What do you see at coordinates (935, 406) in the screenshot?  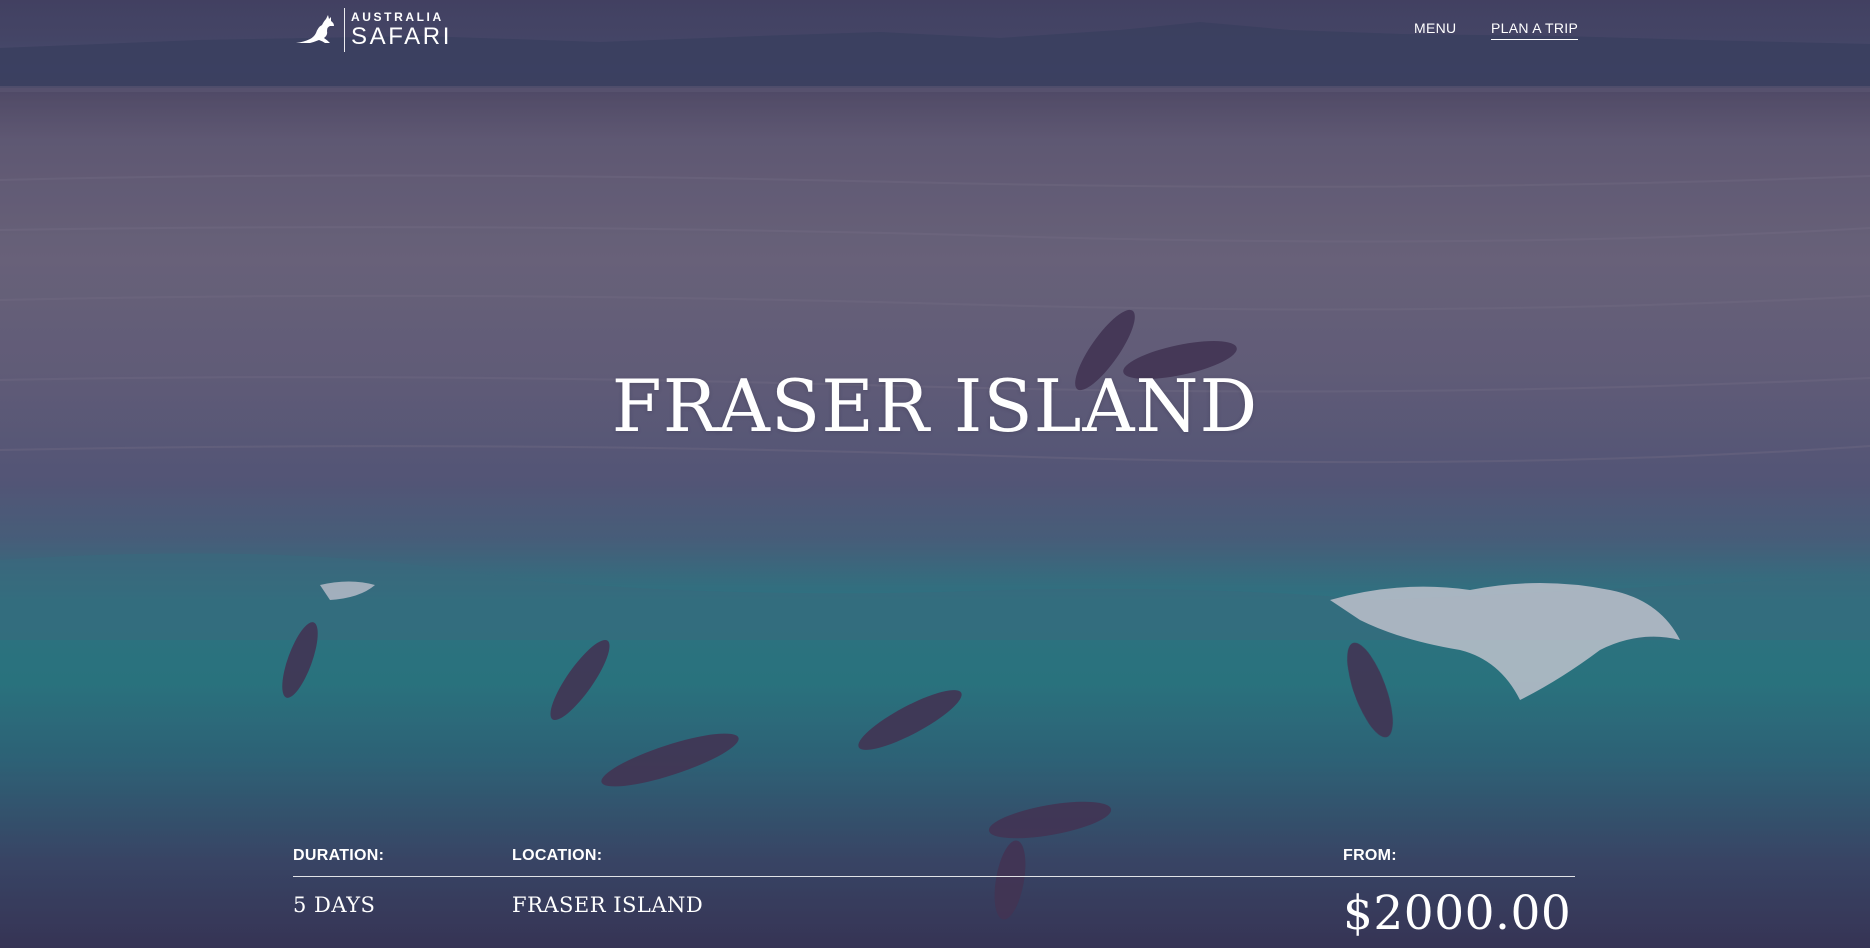 I see `page-title: FRASER ISLAND` at bounding box center [935, 406].